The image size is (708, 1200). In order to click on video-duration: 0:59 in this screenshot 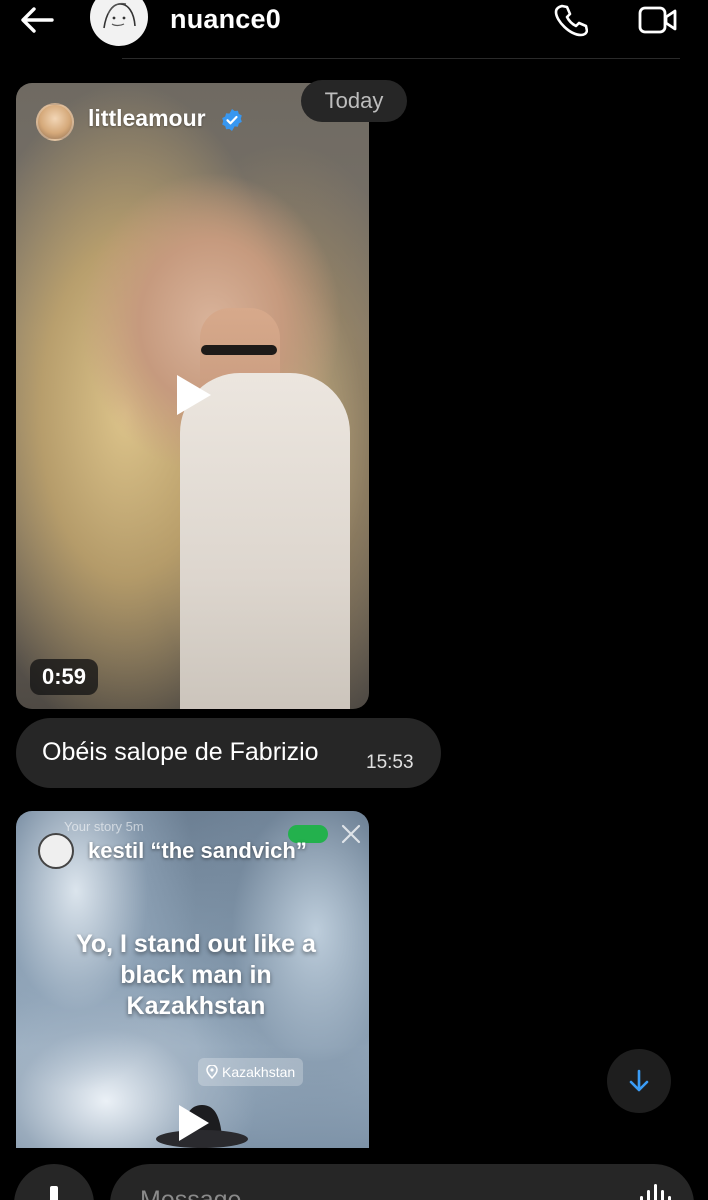, I will do `click(64, 677)`.